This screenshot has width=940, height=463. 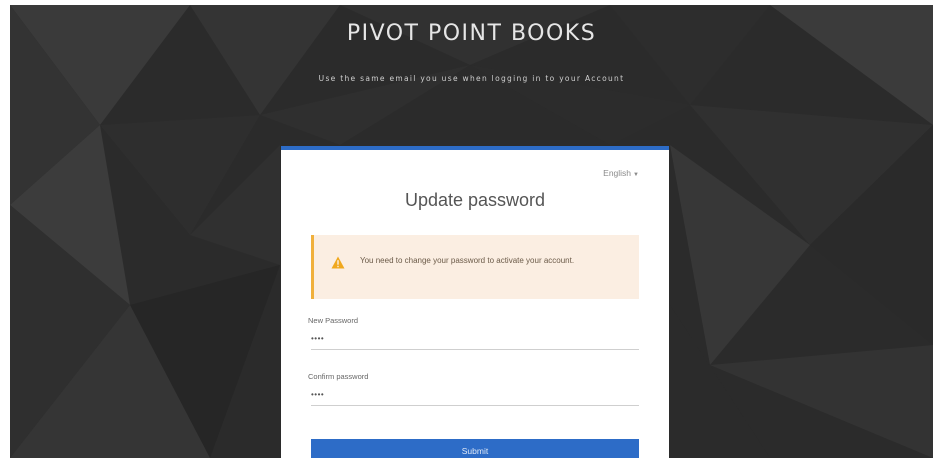 What do you see at coordinates (475, 448) in the screenshot?
I see `submit-button: Submit` at bounding box center [475, 448].